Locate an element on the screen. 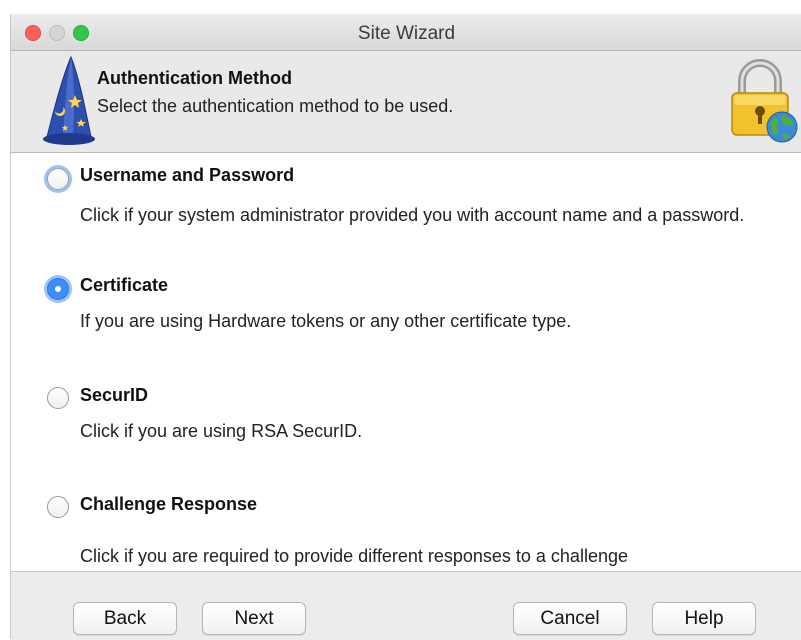 This screenshot has height=640, width=801. option-label: Challenge Response is located at coordinates (168, 504).